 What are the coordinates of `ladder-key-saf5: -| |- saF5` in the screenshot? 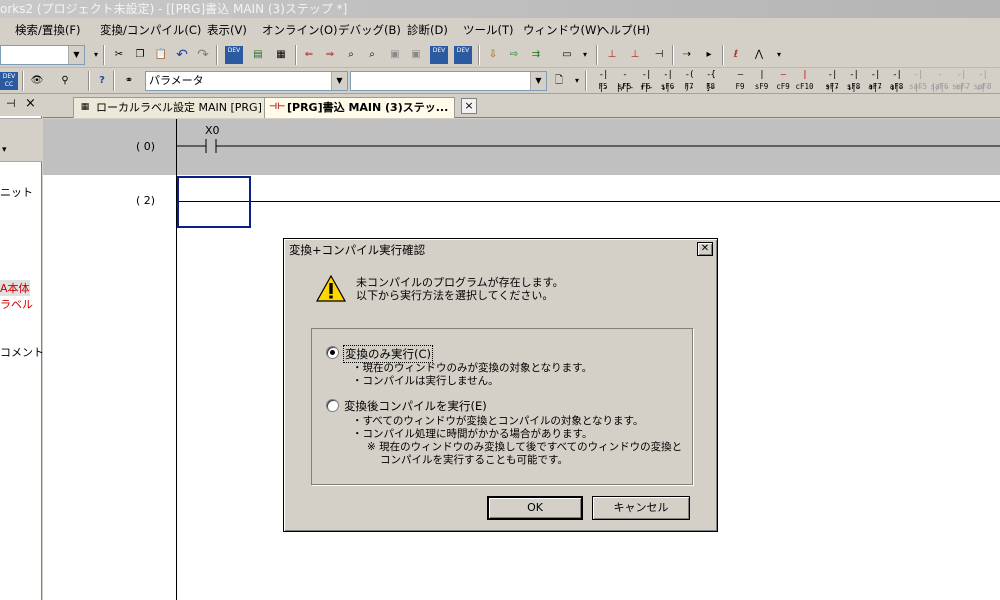 It's located at (918, 81).